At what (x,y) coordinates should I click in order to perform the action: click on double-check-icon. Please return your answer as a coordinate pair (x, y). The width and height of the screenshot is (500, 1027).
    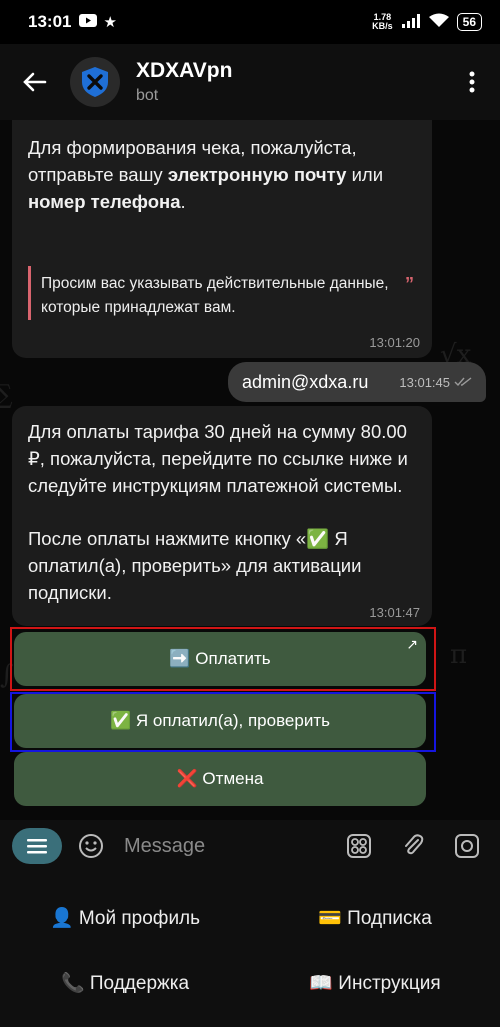
    Looking at the image, I should click on (463, 382).